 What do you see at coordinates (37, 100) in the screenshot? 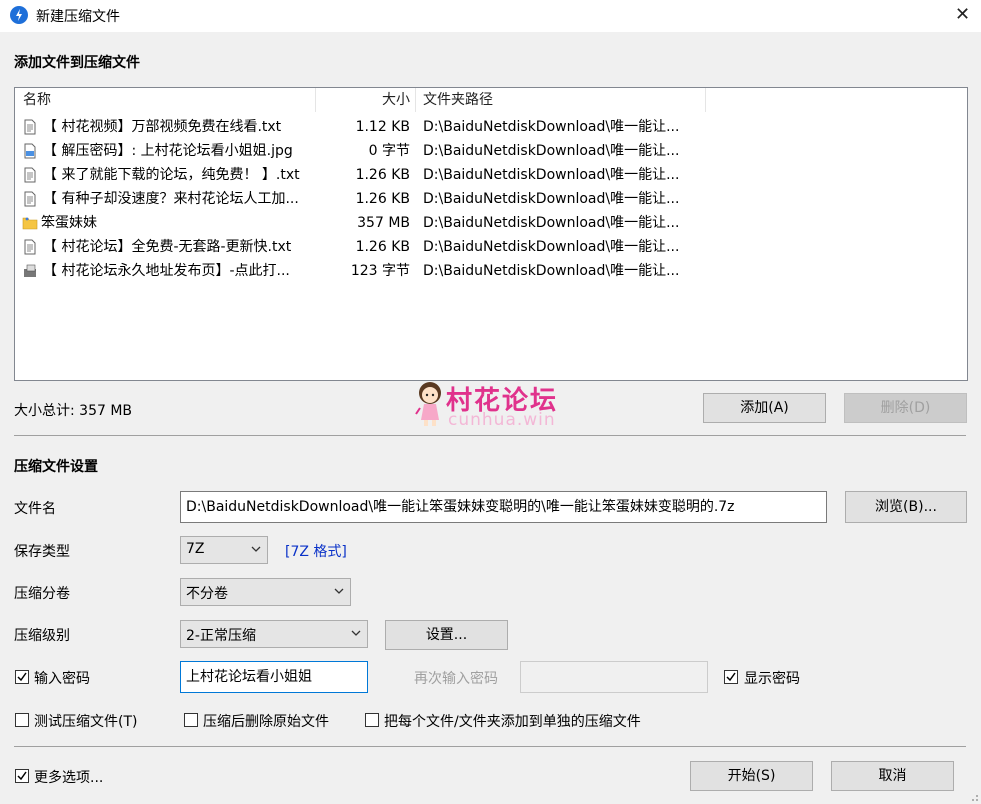
I see `column-header-name: 名称` at bounding box center [37, 100].